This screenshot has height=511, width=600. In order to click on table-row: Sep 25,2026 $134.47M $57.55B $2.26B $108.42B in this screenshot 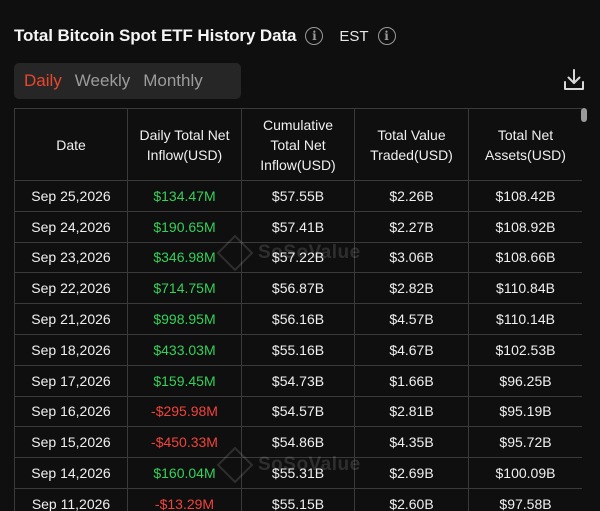, I will do `click(298, 196)`.